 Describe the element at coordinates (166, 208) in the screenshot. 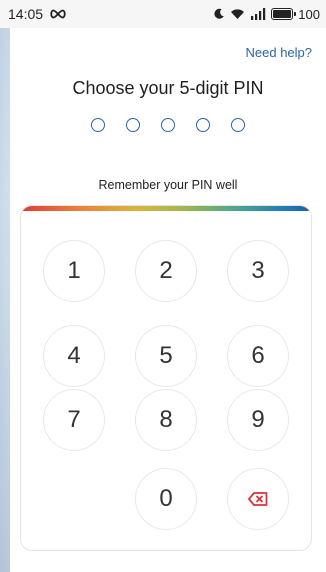

I see `rainbow-bar` at that location.